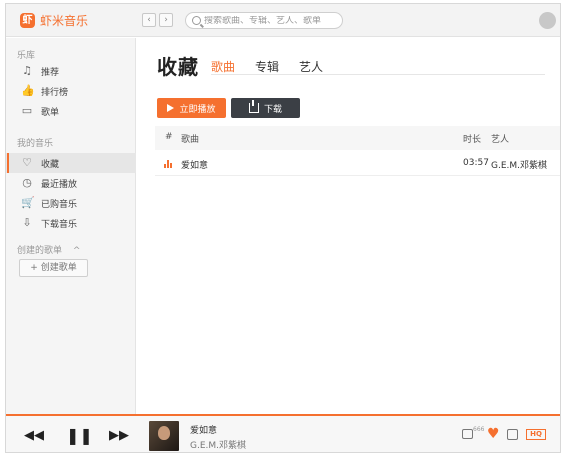 The height and width of the screenshot is (455, 562). What do you see at coordinates (519, 164) in the screenshot?
I see `row-artist: G.E.M.邓紫棋` at bounding box center [519, 164].